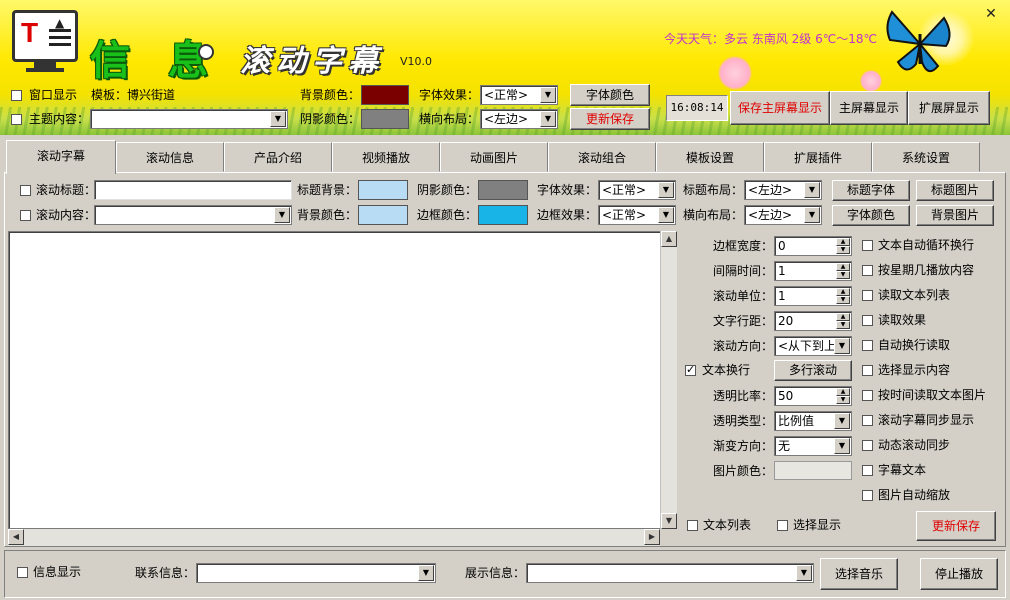  Describe the element at coordinates (783, 190) in the screenshot. I see `title-layout-select: <左边> ▼` at that location.